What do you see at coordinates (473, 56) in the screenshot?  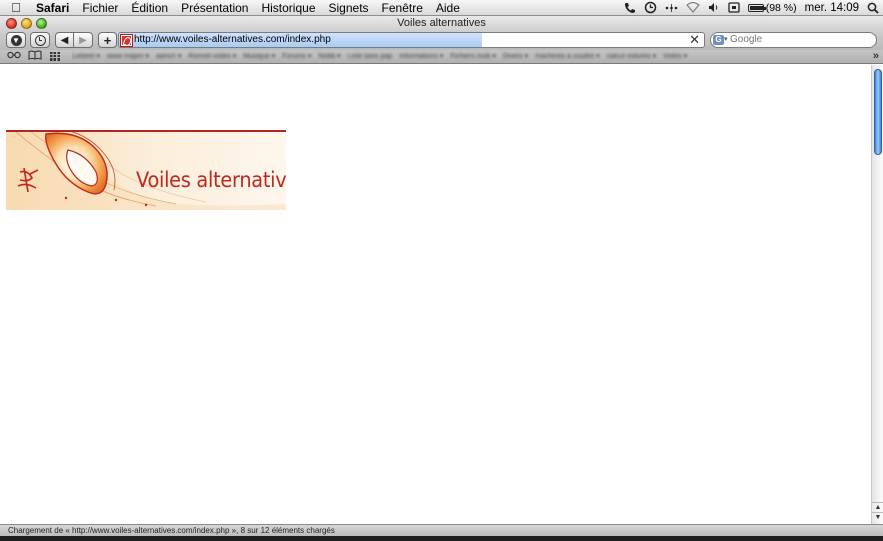 I see `bookmark-item: Fichiers mob ▾` at bounding box center [473, 56].